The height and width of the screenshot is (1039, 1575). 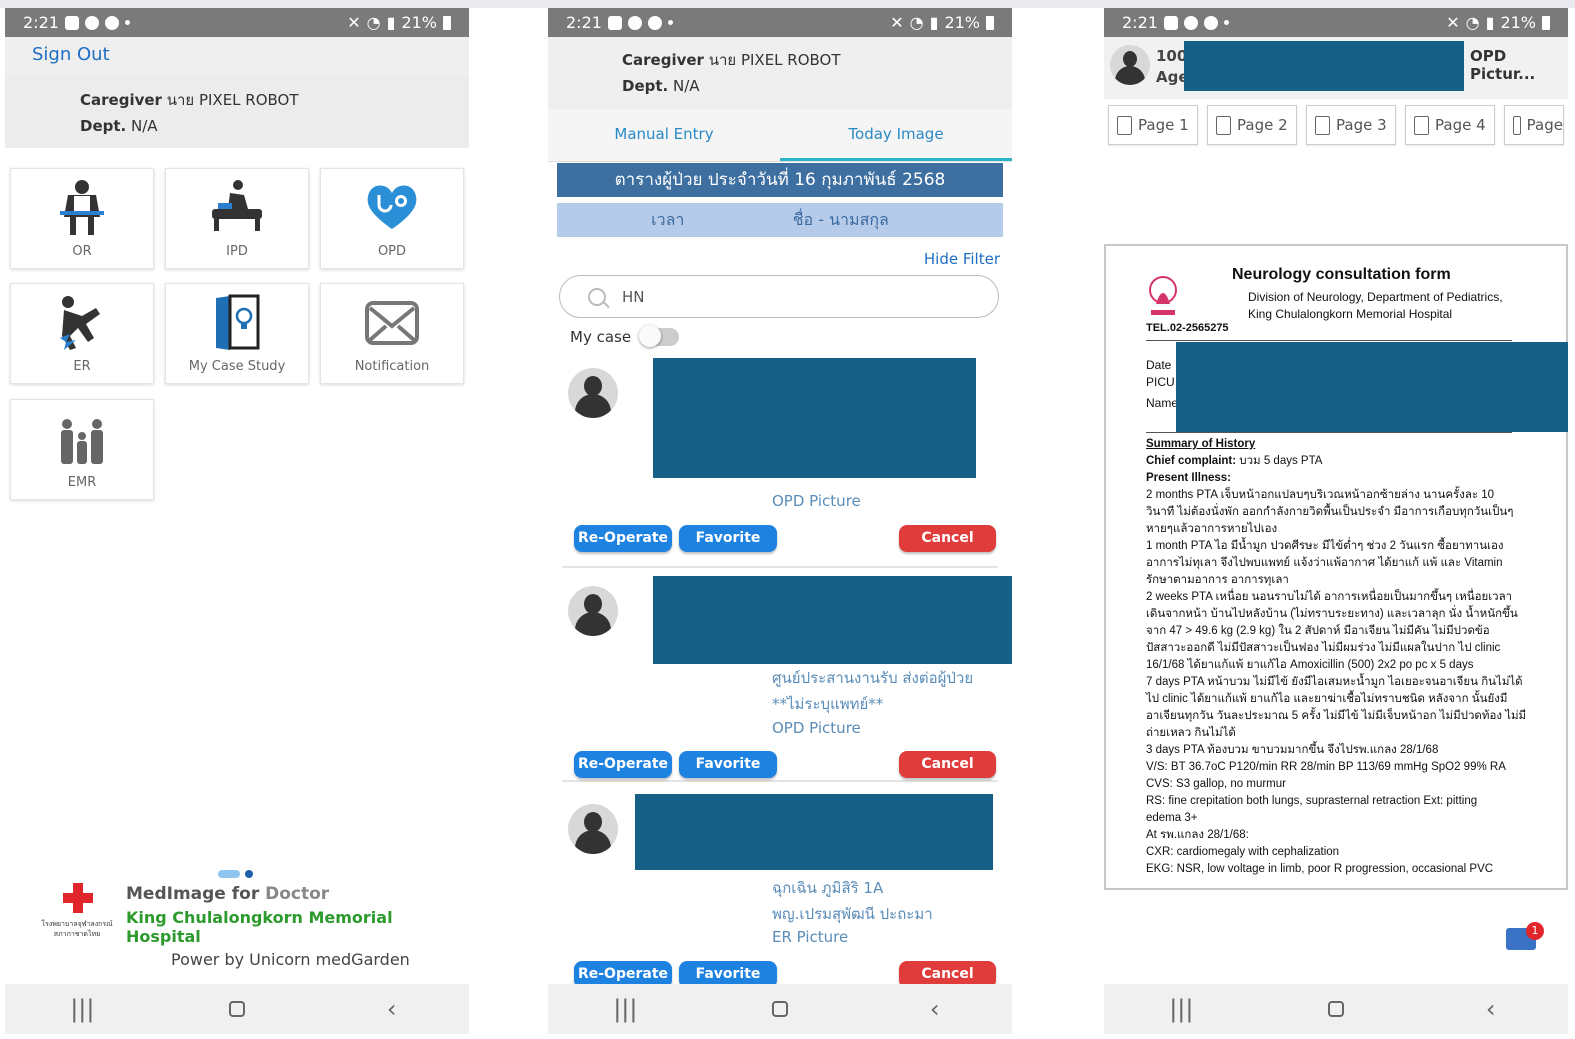 I want to click on red-cross-icon, so click(x=78, y=898).